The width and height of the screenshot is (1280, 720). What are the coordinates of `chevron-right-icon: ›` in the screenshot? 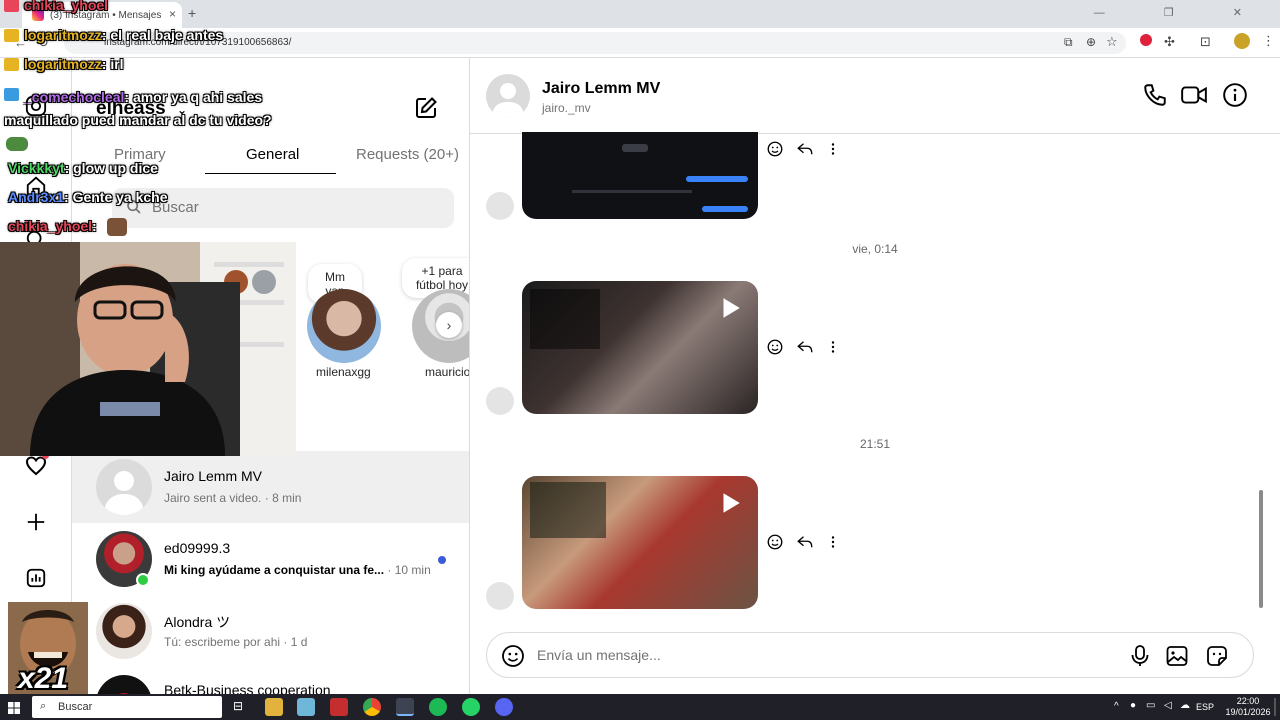 It's located at (449, 325).